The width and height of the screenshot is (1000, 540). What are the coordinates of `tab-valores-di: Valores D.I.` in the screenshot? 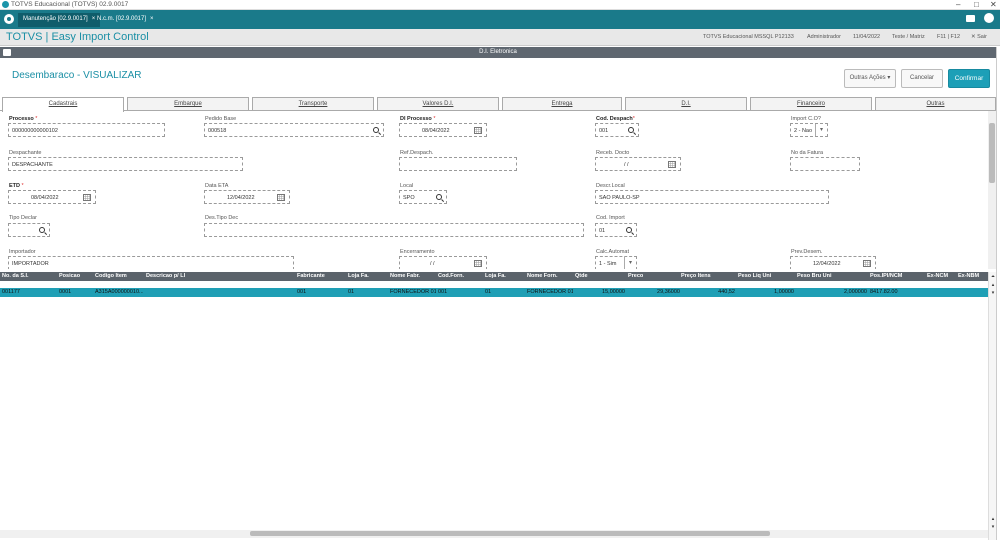 It's located at (438, 103).